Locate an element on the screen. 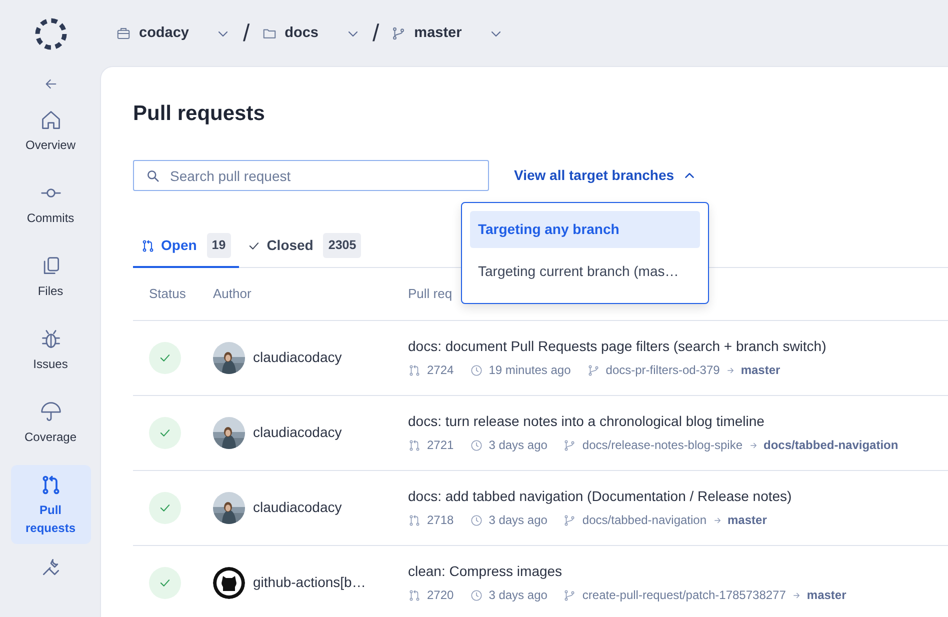 Image resolution: width=948 pixels, height=617 pixels. page-title: Pull requests is located at coordinates (199, 113).